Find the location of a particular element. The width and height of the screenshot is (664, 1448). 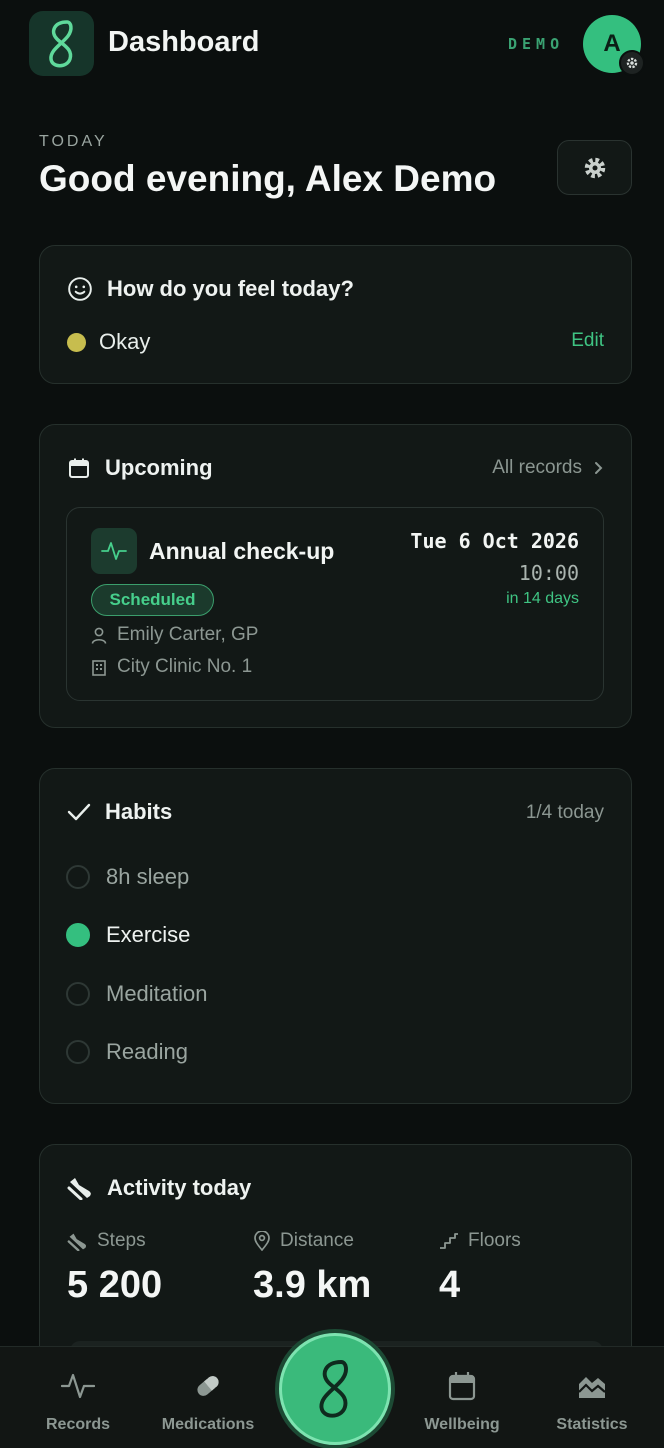

nav-wellbeing: Wellbeing is located at coordinates (462, 1397).